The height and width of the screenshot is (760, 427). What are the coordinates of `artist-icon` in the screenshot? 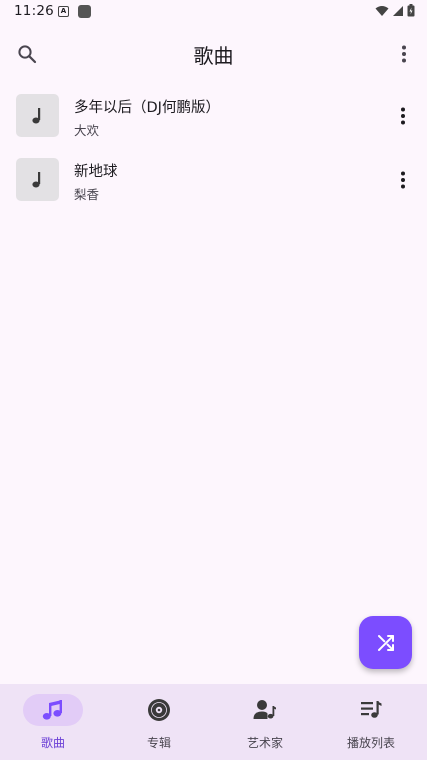 It's located at (264, 709).